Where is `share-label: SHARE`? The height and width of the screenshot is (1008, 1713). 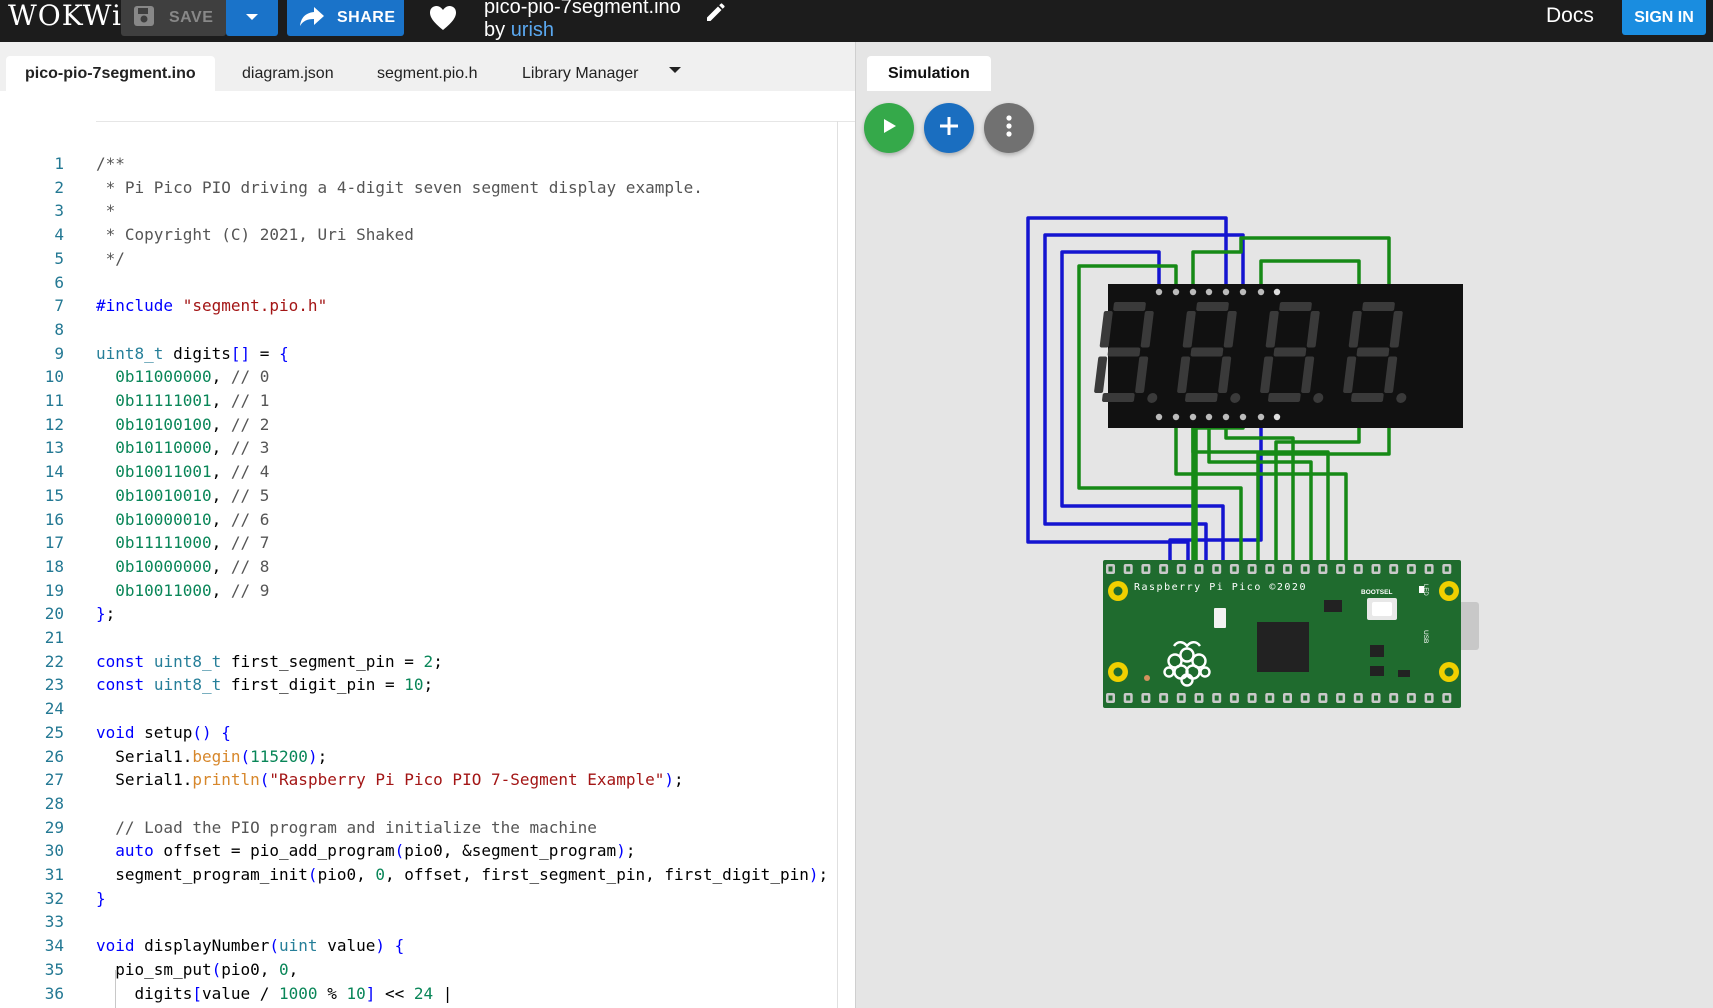
share-label: SHARE is located at coordinates (366, 17).